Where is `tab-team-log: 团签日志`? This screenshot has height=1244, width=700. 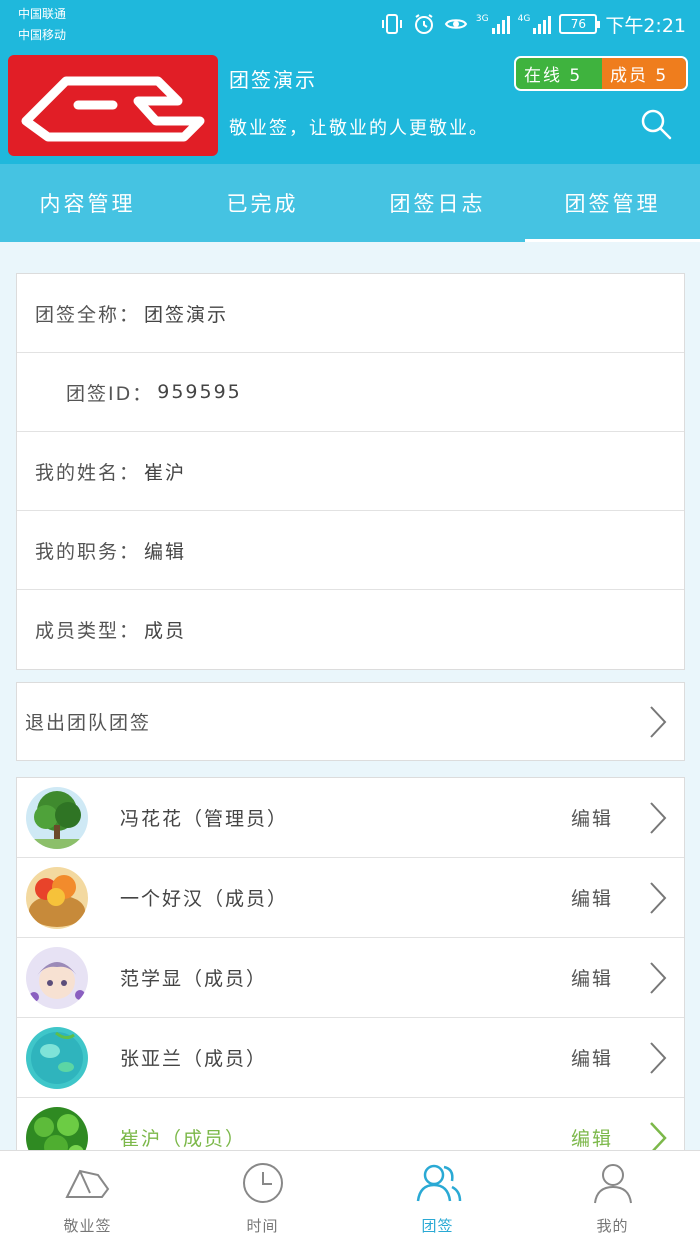
tab-team-log: 团签日志 is located at coordinates (437, 203).